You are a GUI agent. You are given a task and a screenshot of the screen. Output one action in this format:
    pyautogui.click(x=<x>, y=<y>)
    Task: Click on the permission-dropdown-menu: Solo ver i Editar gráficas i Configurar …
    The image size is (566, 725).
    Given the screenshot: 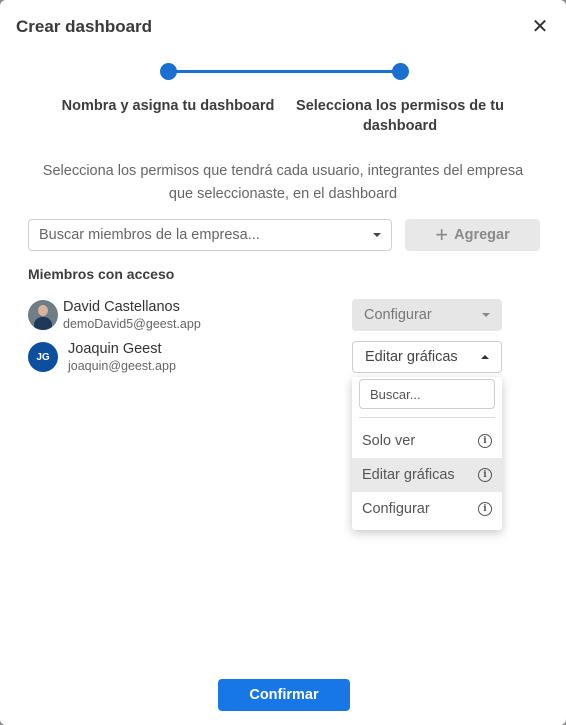 What is the action you would take?
    pyautogui.click(x=427, y=453)
    